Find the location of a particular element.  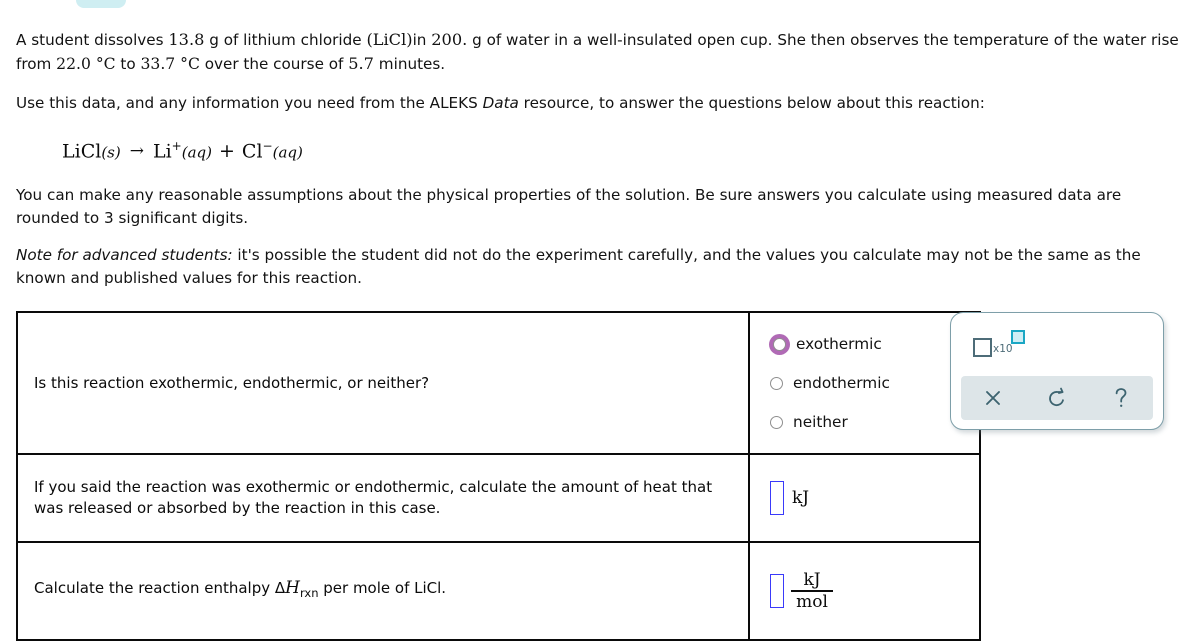

answer-cell-3: kJ mol is located at coordinates (864, 591).